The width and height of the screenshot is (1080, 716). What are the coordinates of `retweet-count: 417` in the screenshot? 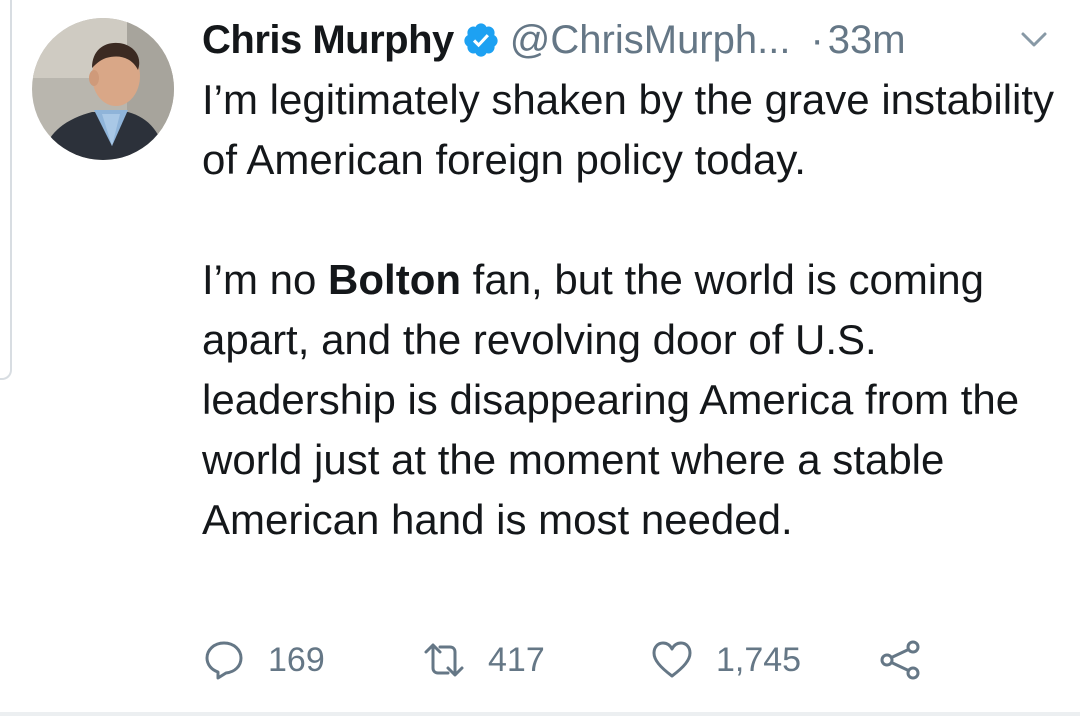 It's located at (516, 659).